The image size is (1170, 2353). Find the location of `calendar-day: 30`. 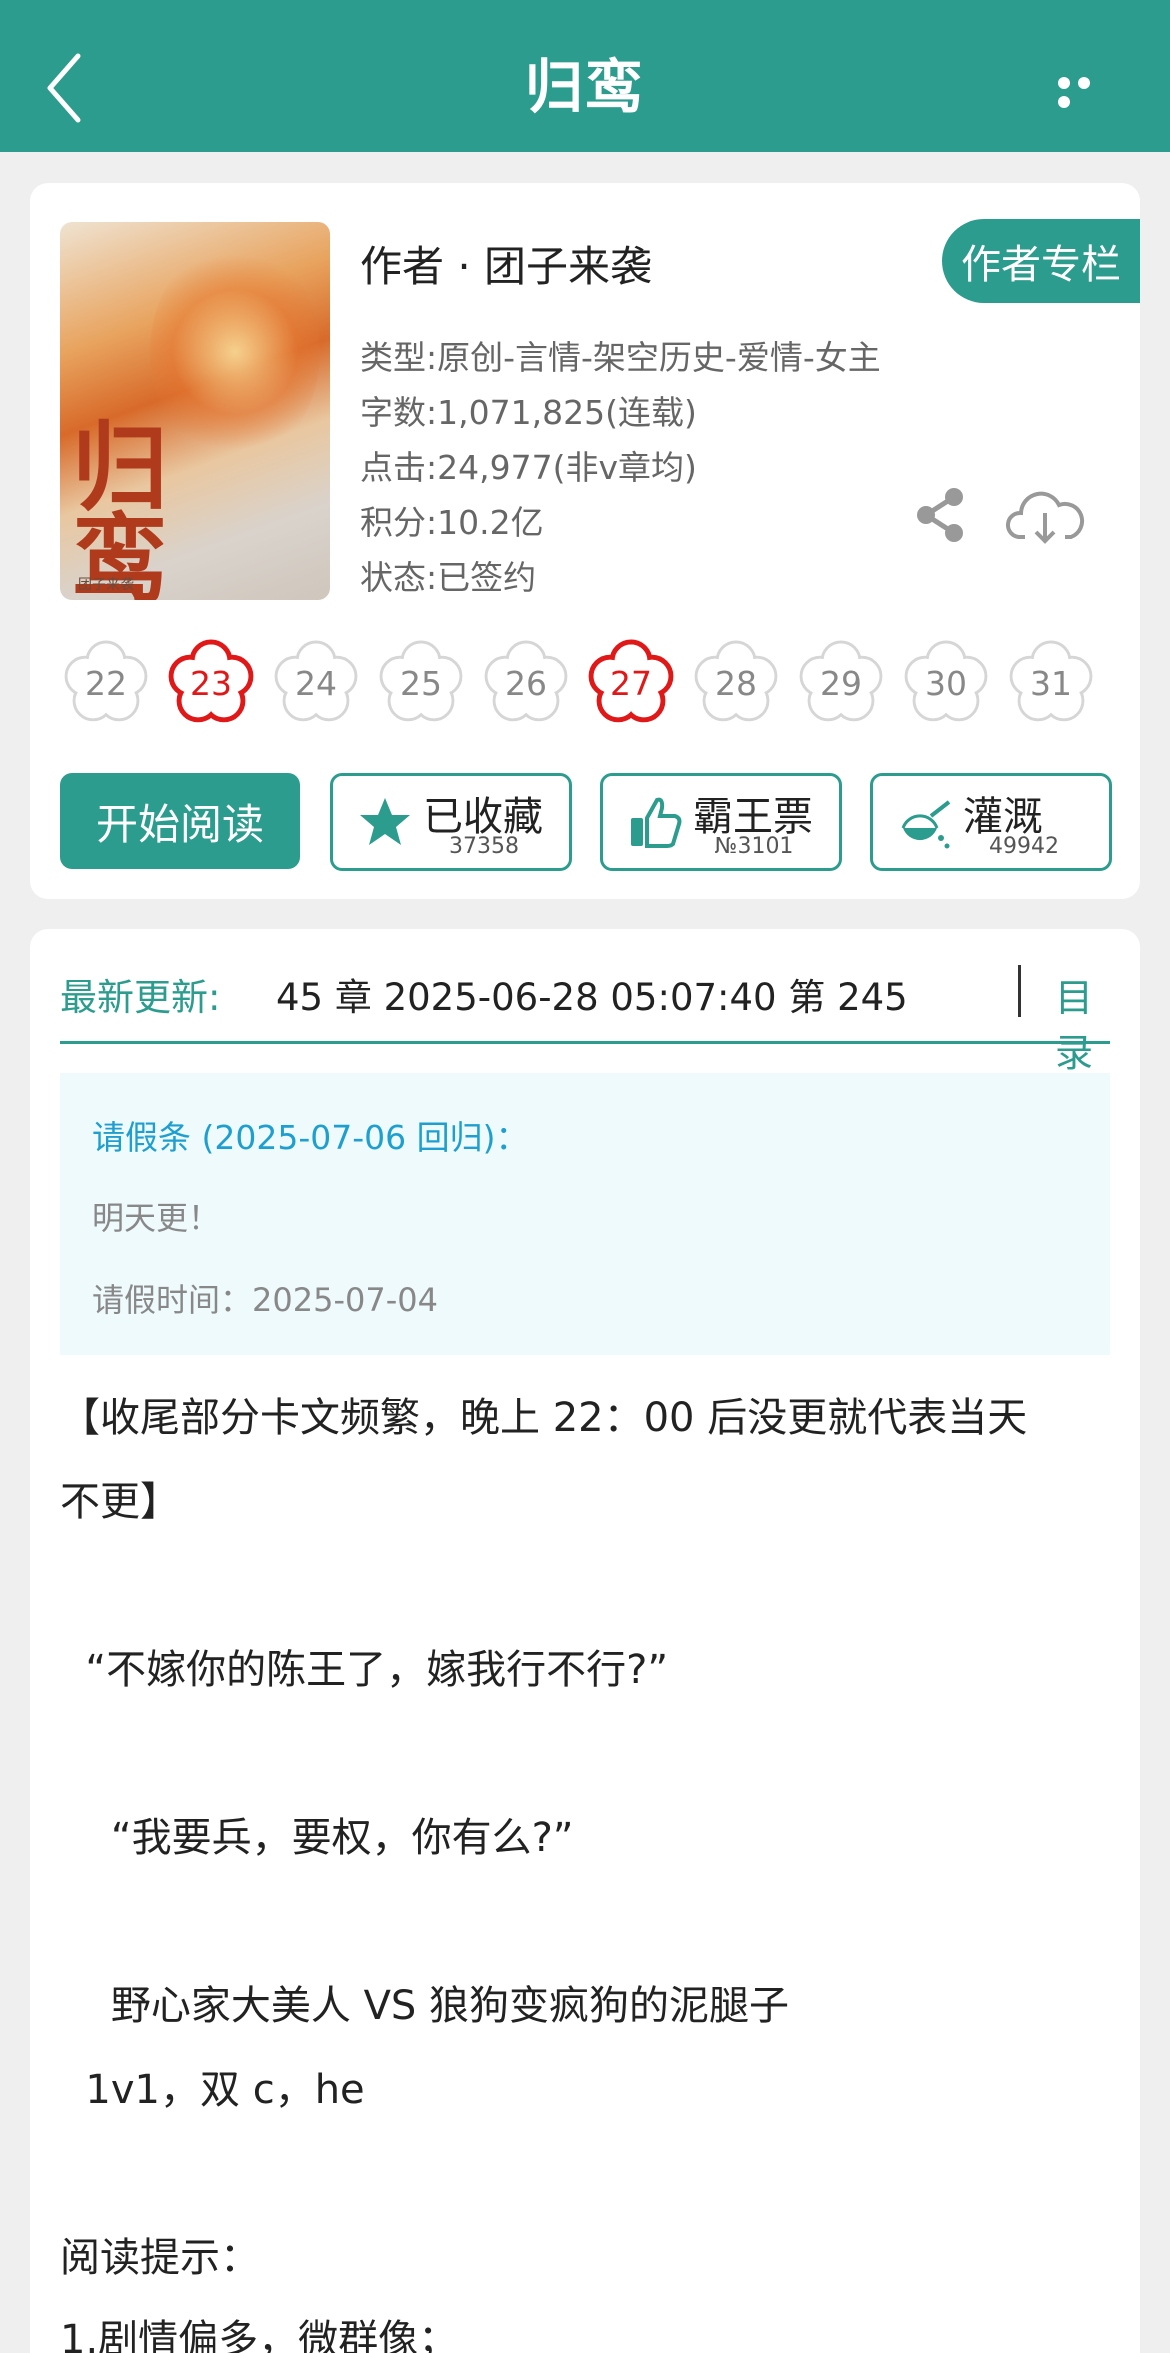

calendar-day: 30 is located at coordinates (946, 683).